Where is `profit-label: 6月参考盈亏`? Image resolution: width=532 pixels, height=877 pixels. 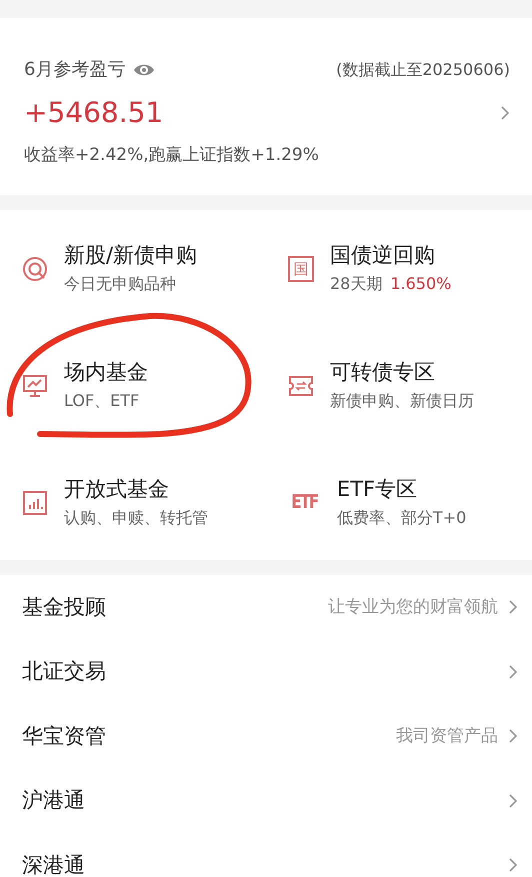
profit-label: 6月参考盈亏 is located at coordinates (75, 70).